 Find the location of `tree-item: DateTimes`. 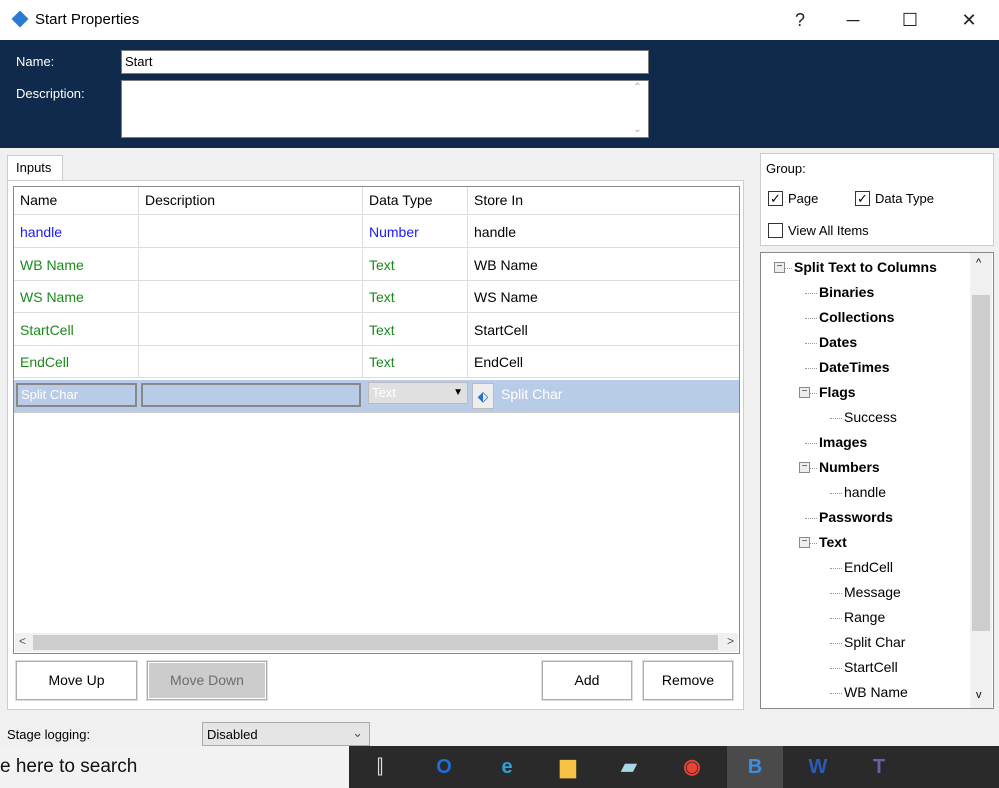

tree-item: DateTimes is located at coordinates (854, 367).